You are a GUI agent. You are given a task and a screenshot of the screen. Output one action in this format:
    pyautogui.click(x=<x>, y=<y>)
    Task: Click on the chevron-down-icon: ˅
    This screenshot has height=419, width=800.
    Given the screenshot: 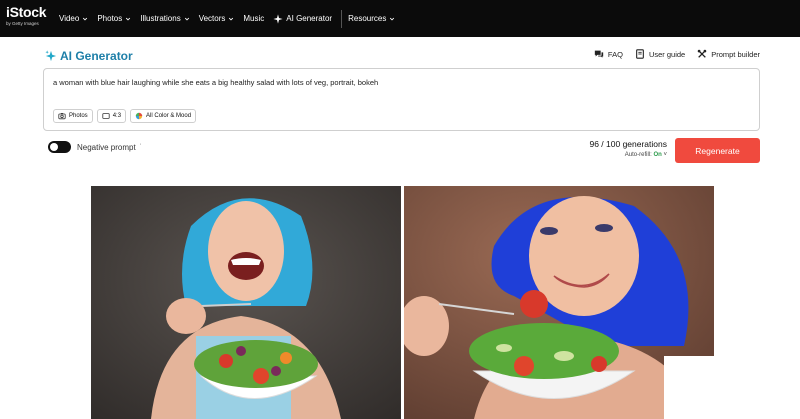 What is the action you would take?
    pyautogui.click(x=665, y=155)
    